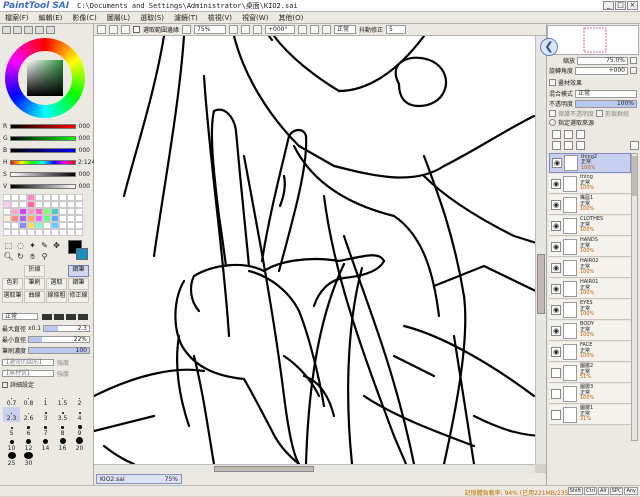  What do you see at coordinates (79, 399) in the screenshot?
I see `brush-size-preset: 2` at bounding box center [79, 399].